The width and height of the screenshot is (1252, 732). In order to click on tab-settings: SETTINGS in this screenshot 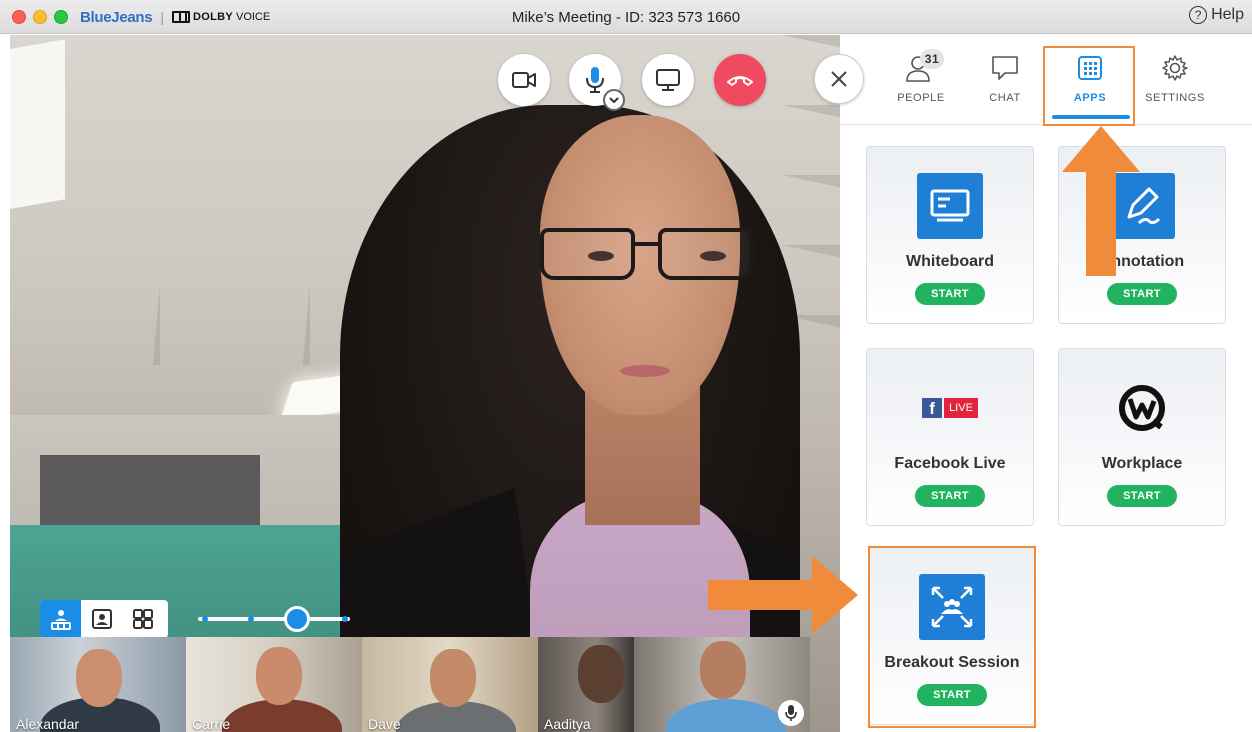, I will do `click(1175, 88)`.